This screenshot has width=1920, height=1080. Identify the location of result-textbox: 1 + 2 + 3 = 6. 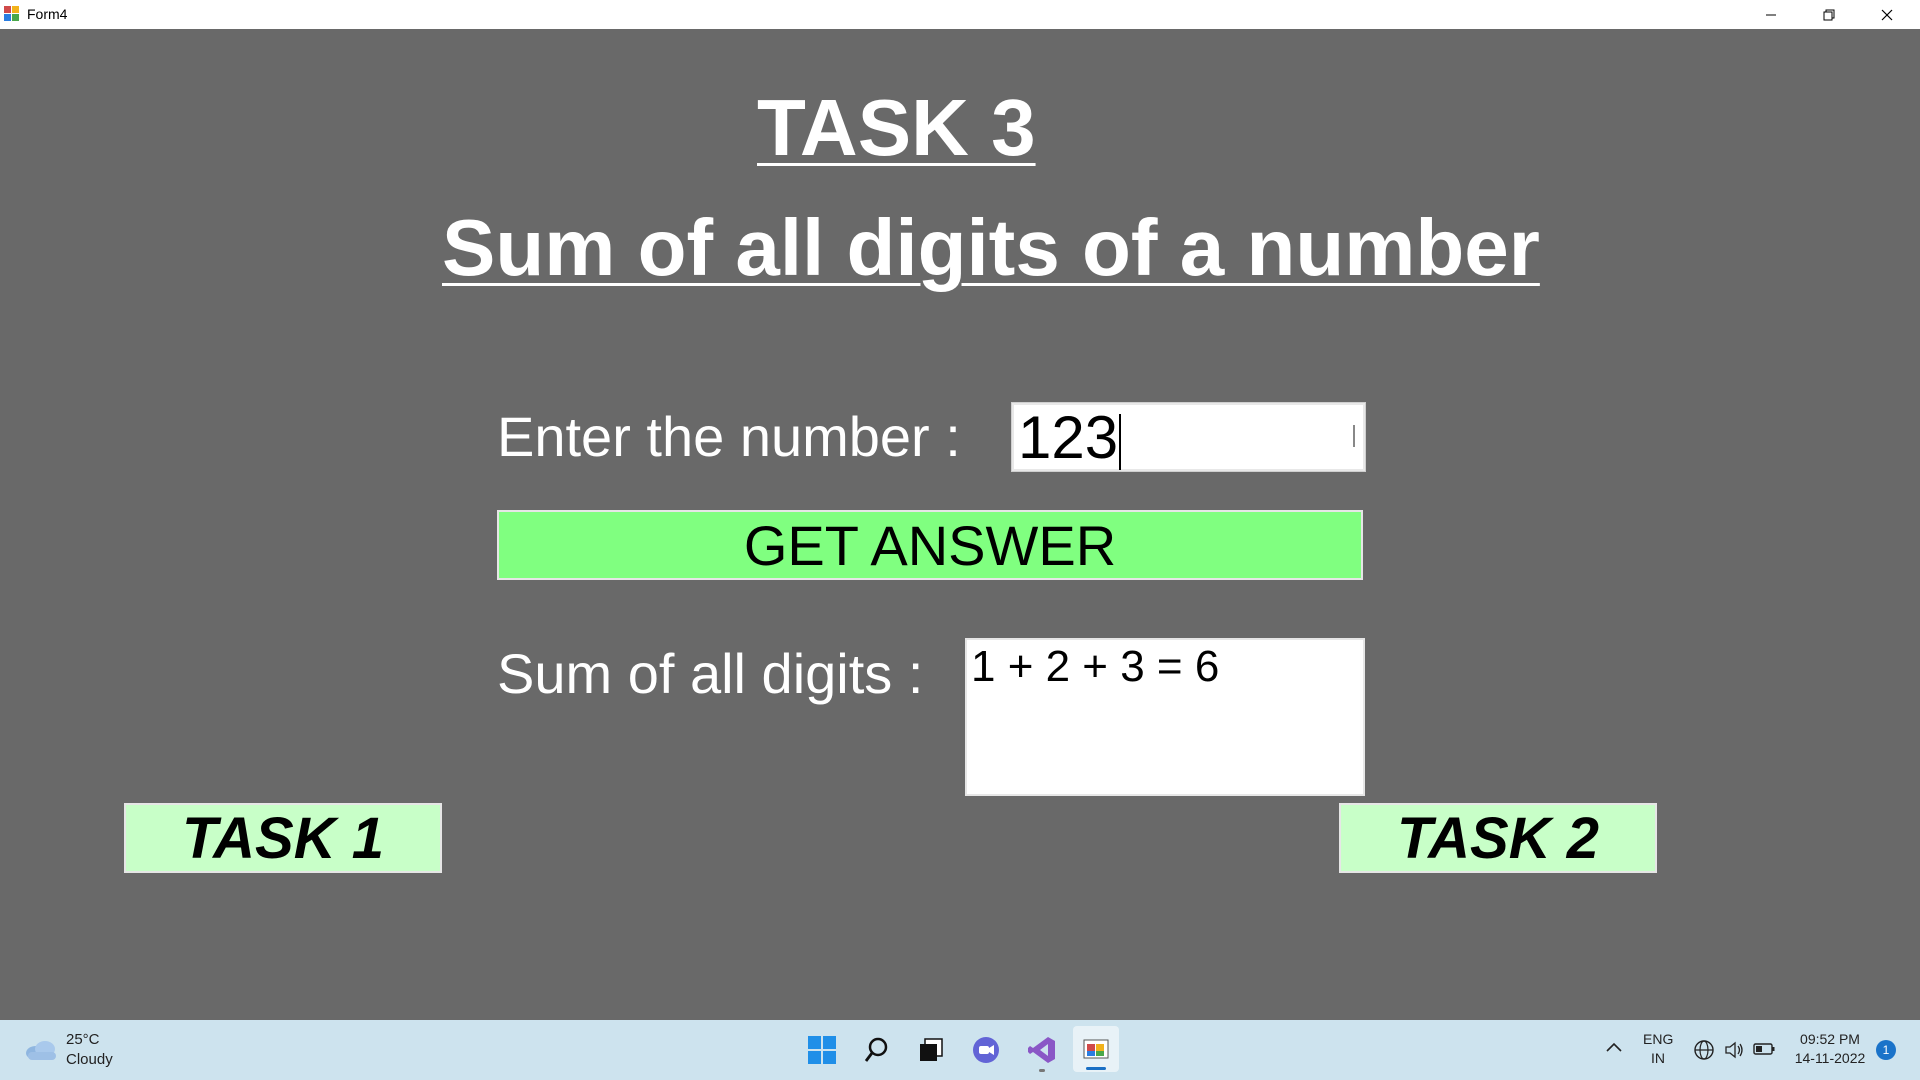
(1165, 717).